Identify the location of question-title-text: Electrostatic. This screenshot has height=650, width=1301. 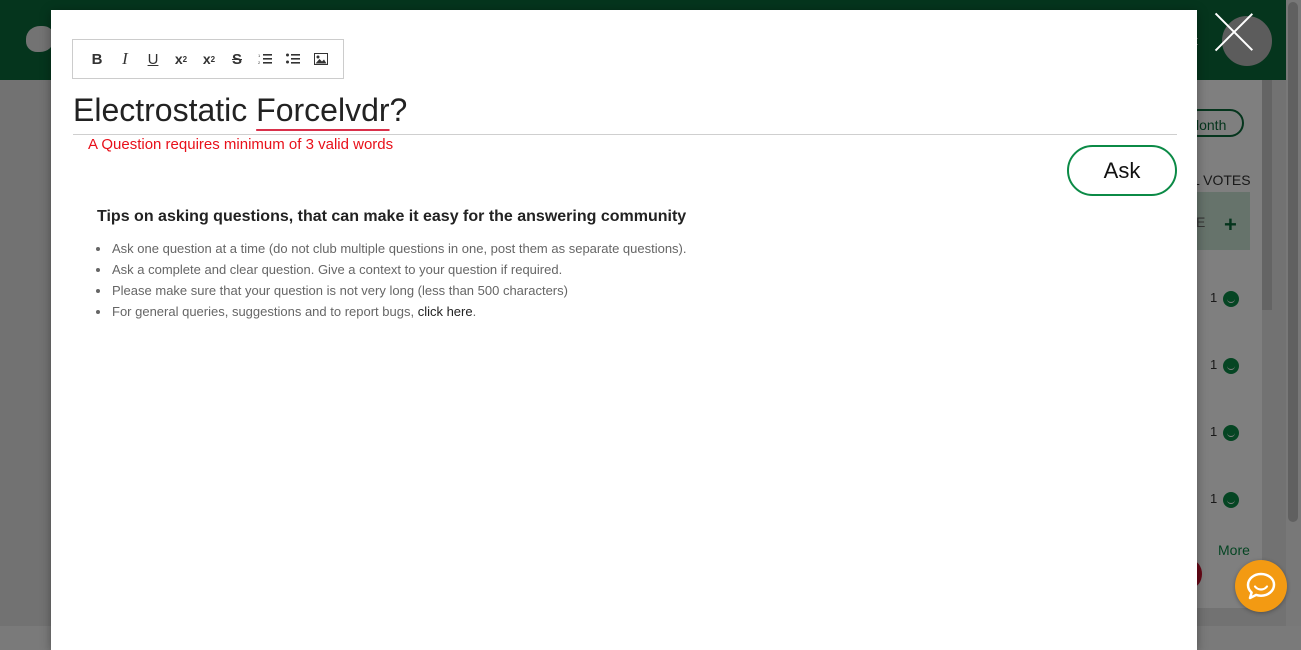
(165, 110).